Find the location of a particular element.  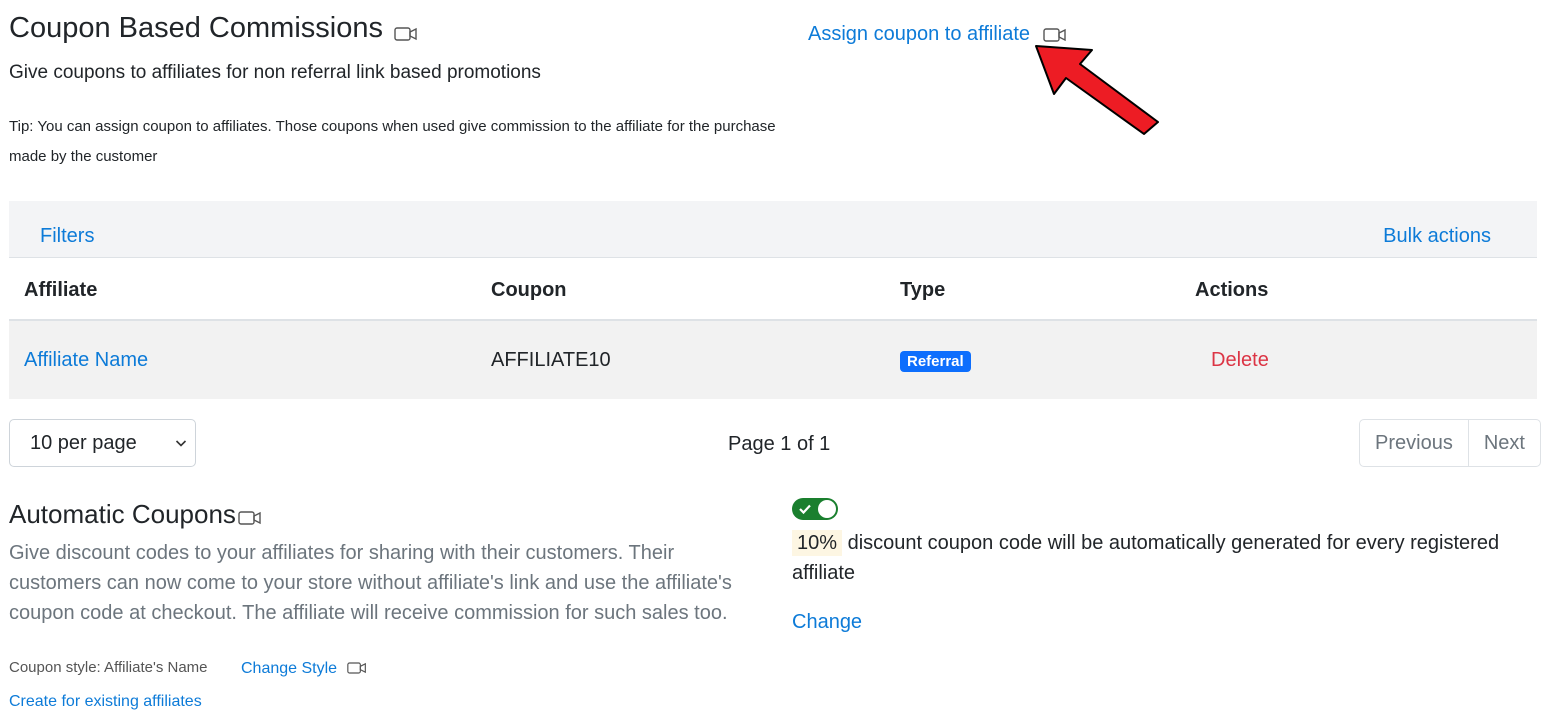

red-arrow-annotation is located at coordinates (1097, 90).